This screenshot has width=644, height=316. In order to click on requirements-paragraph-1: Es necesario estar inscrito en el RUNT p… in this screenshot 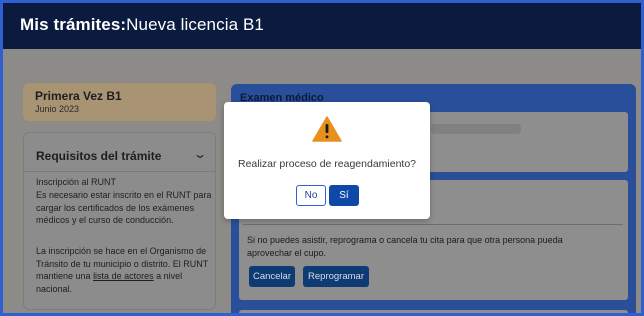, I will do `click(124, 208)`.